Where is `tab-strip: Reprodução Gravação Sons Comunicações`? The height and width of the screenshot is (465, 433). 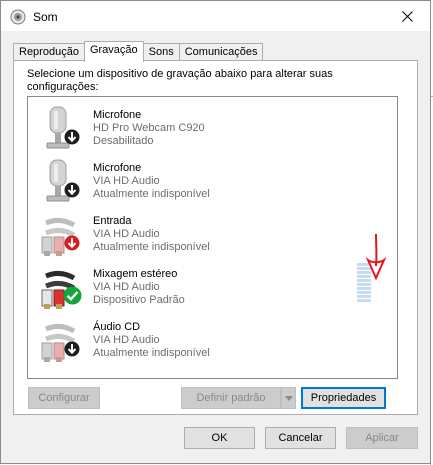
tab-strip: Reprodução Gravação Sons Comunicações is located at coordinates (138, 51).